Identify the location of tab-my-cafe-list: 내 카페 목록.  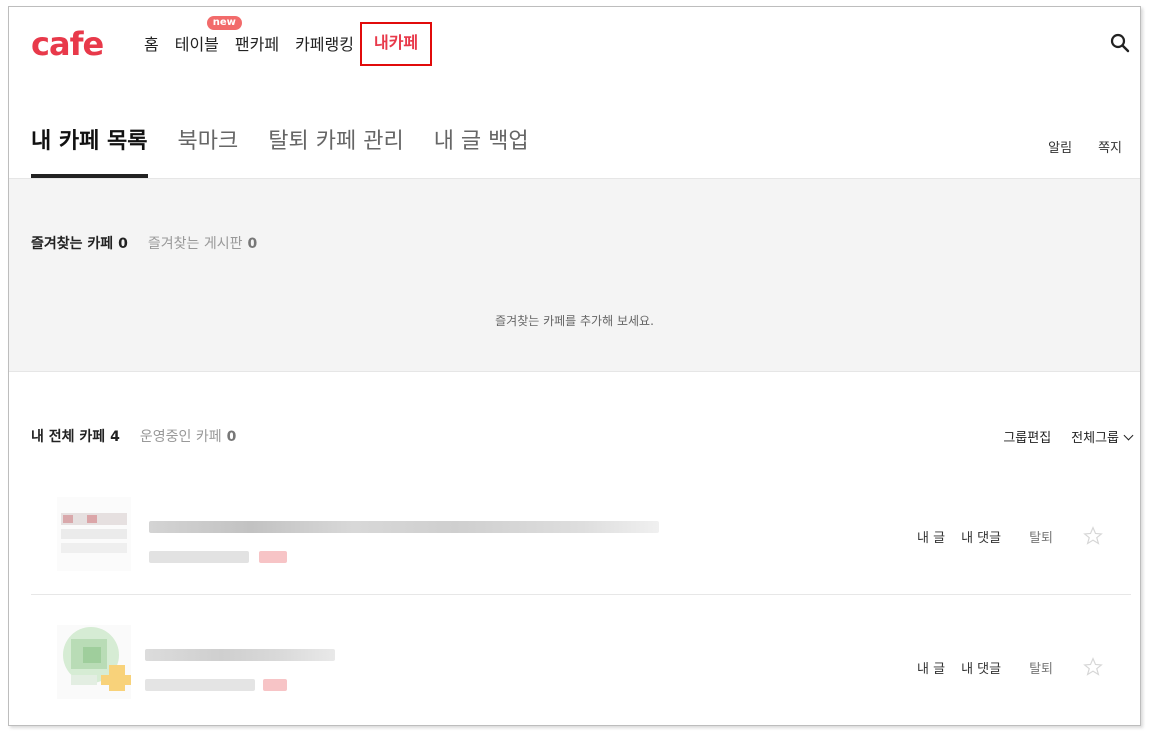
(89, 150).